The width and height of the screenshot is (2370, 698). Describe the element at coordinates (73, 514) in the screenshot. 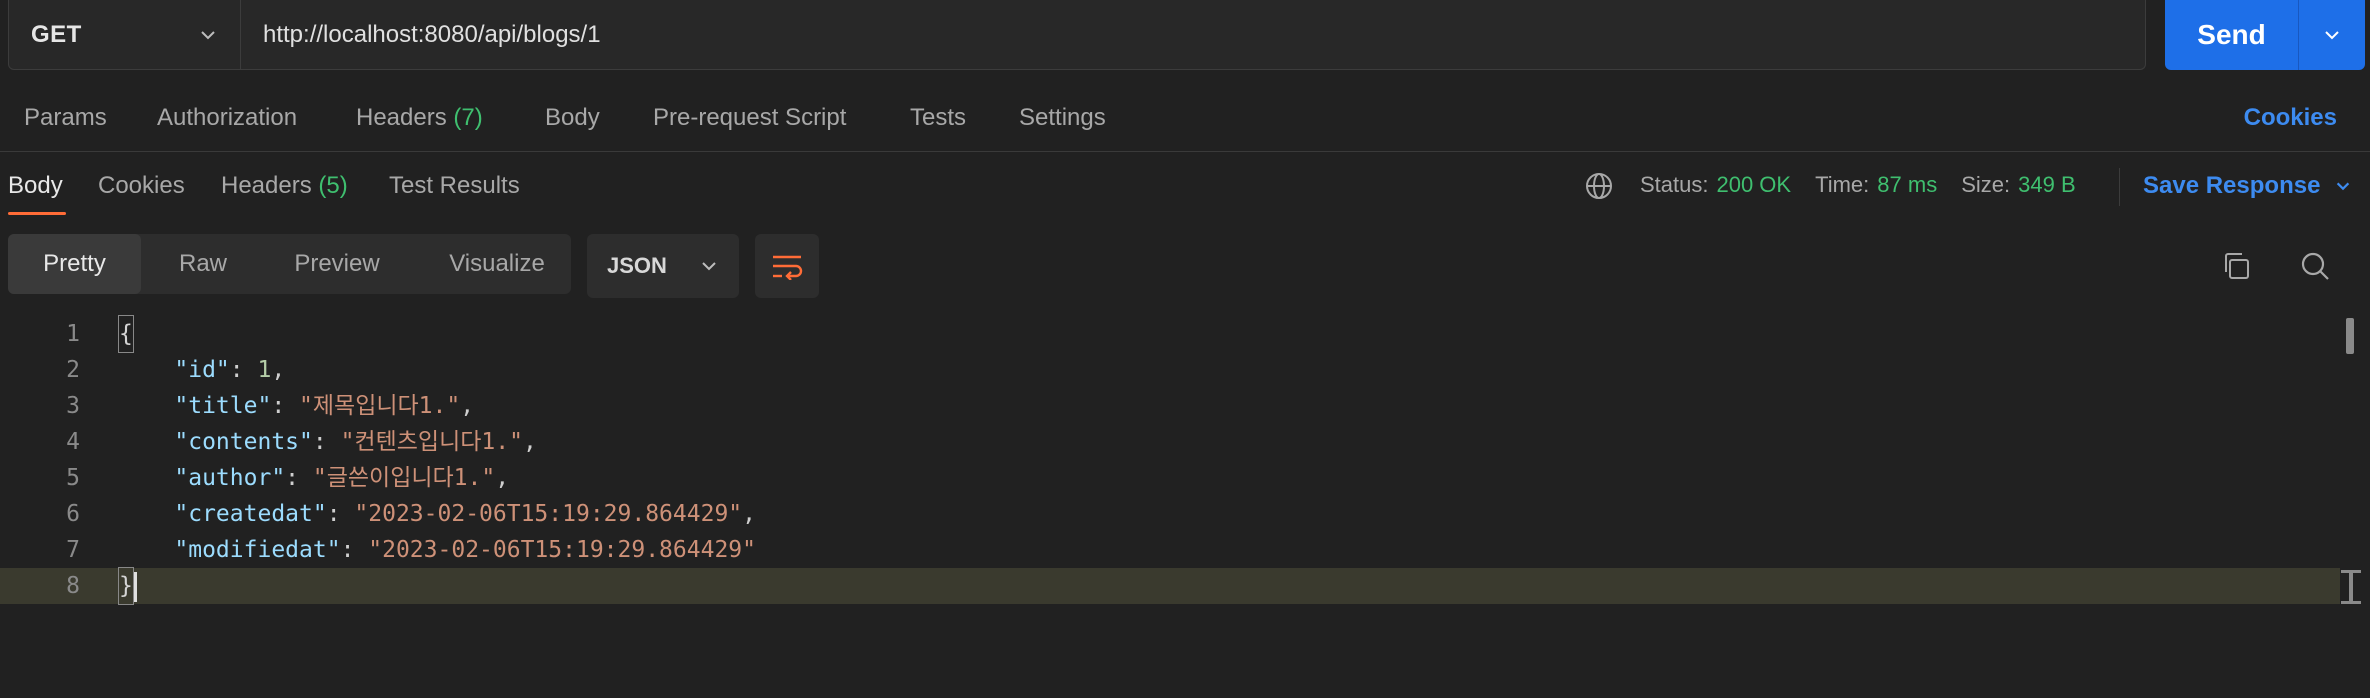

I see `line-number: 6` at that location.